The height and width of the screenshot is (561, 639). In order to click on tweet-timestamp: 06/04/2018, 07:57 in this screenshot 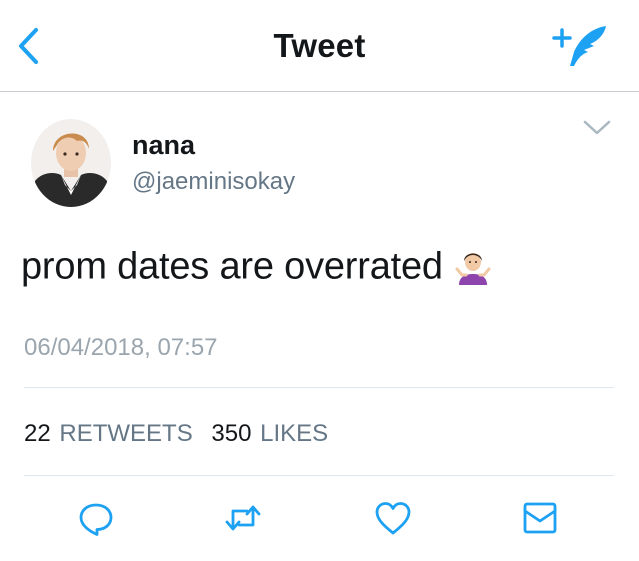, I will do `click(121, 347)`.